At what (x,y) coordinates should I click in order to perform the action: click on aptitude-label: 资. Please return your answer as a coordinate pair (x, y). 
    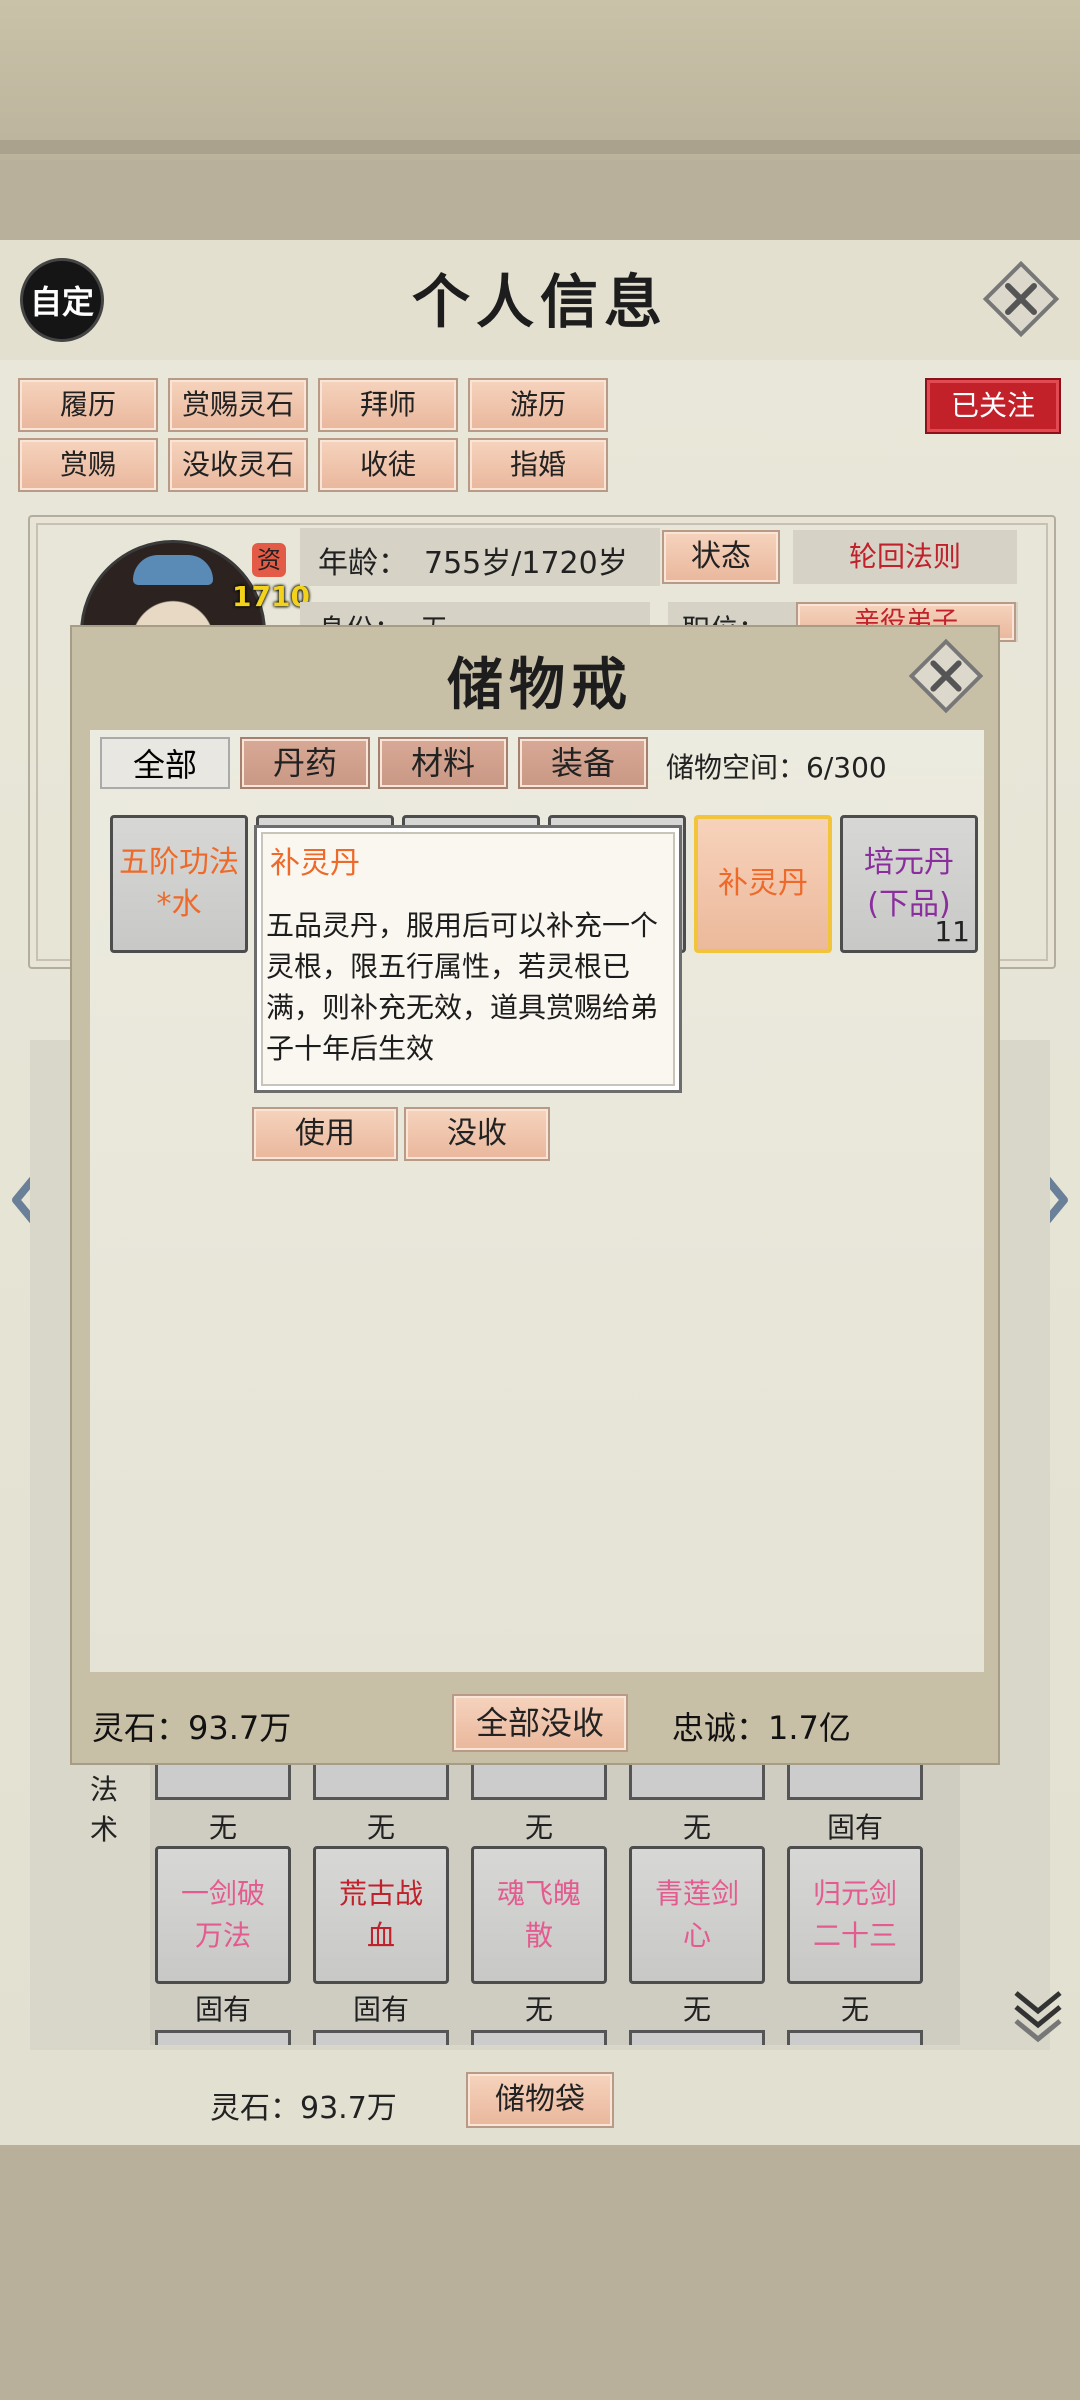
    Looking at the image, I should click on (269, 560).